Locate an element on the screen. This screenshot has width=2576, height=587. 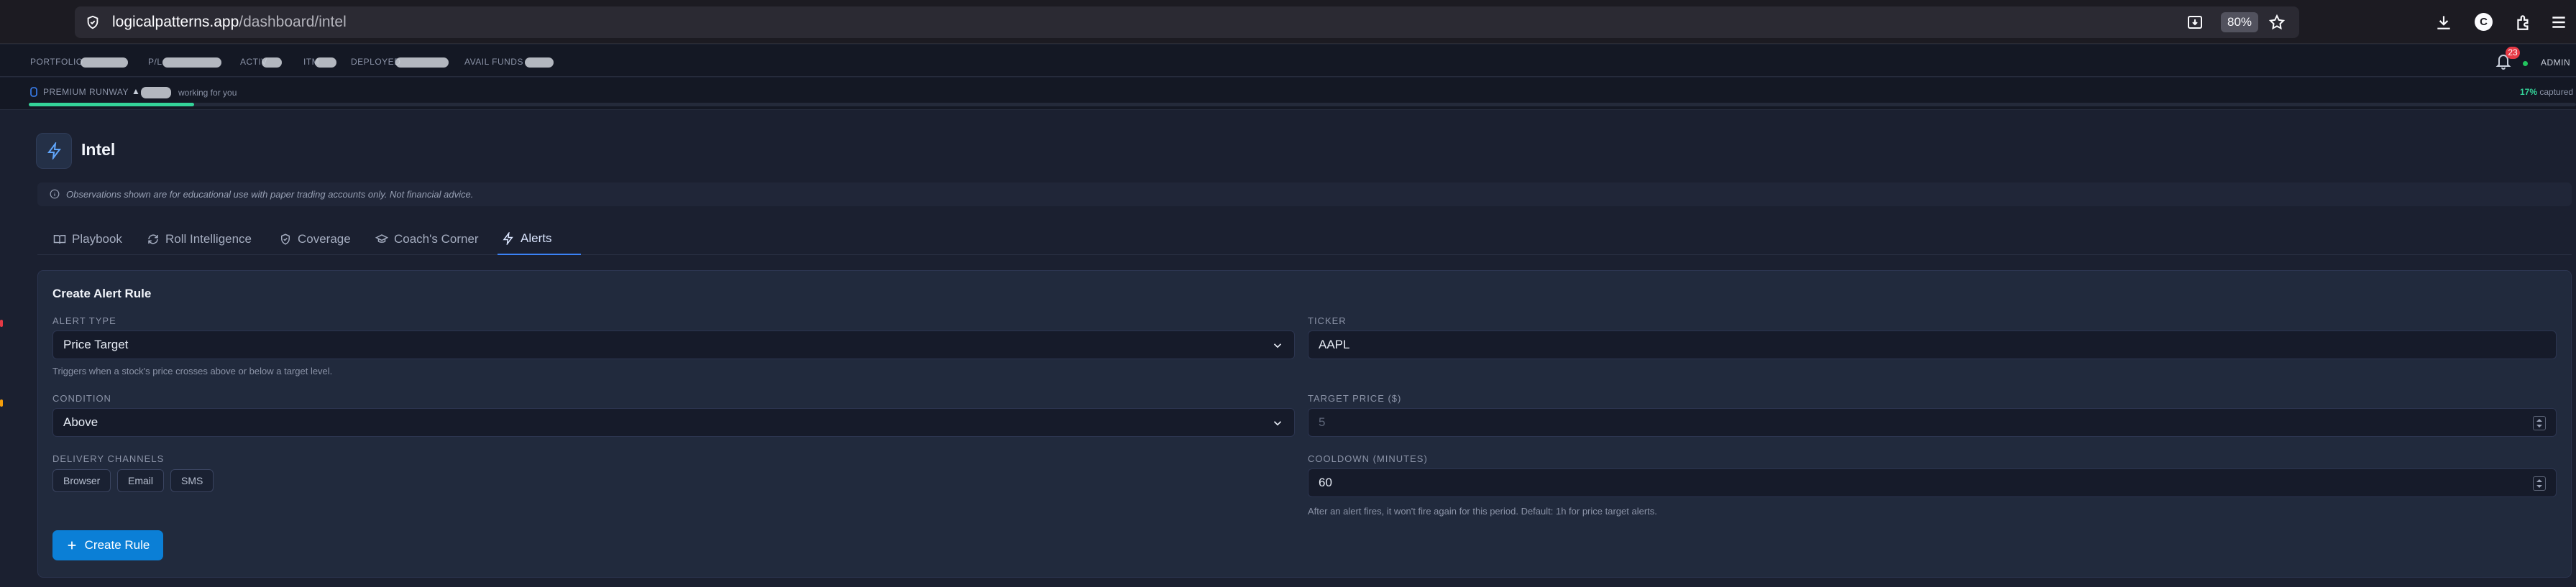
alert-type-select: Price Target is located at coordinates (673, 345).